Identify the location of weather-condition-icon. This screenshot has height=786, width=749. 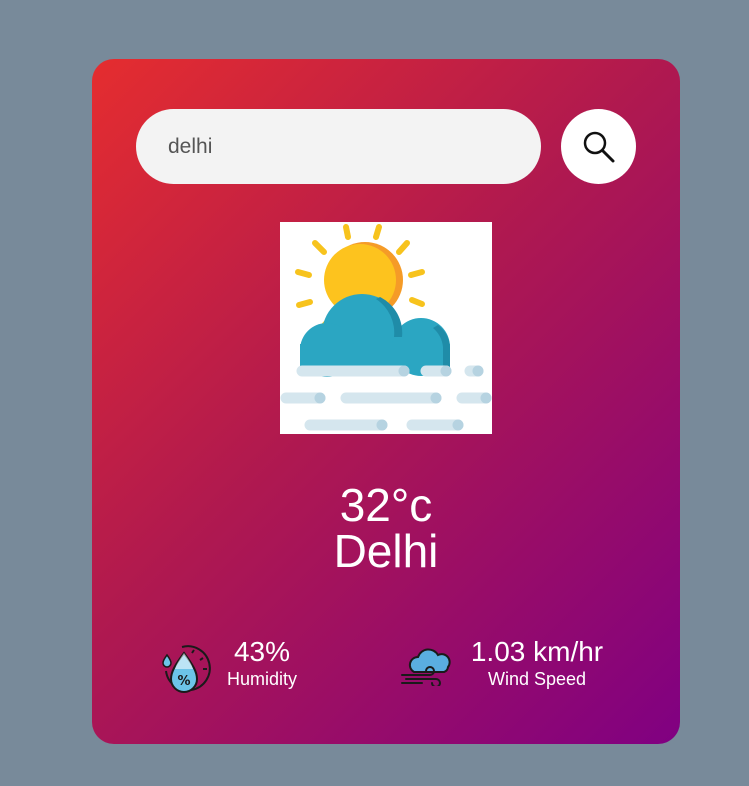
(386, 328).